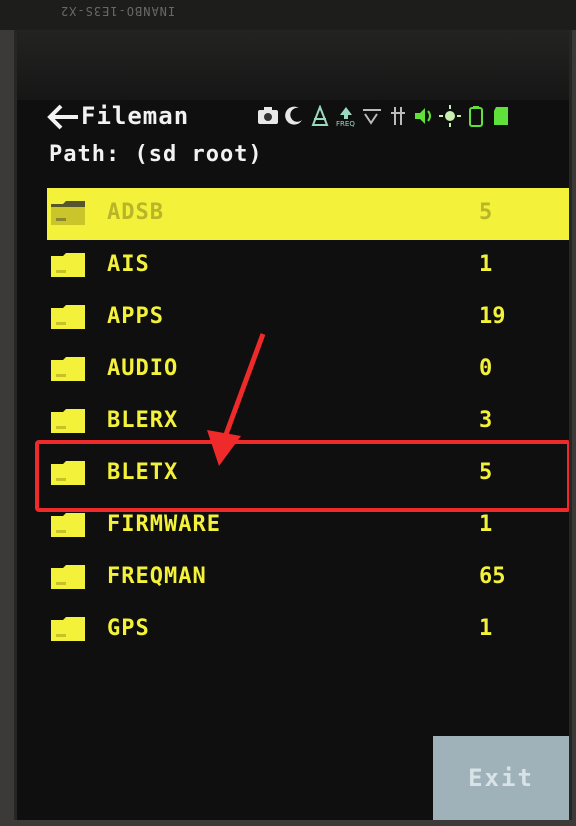 The width and height of the screenshot is (576, 826). Describe the element at coordinates (501, 778) in the screenshot. I see `exit-button: Exit` at that location.